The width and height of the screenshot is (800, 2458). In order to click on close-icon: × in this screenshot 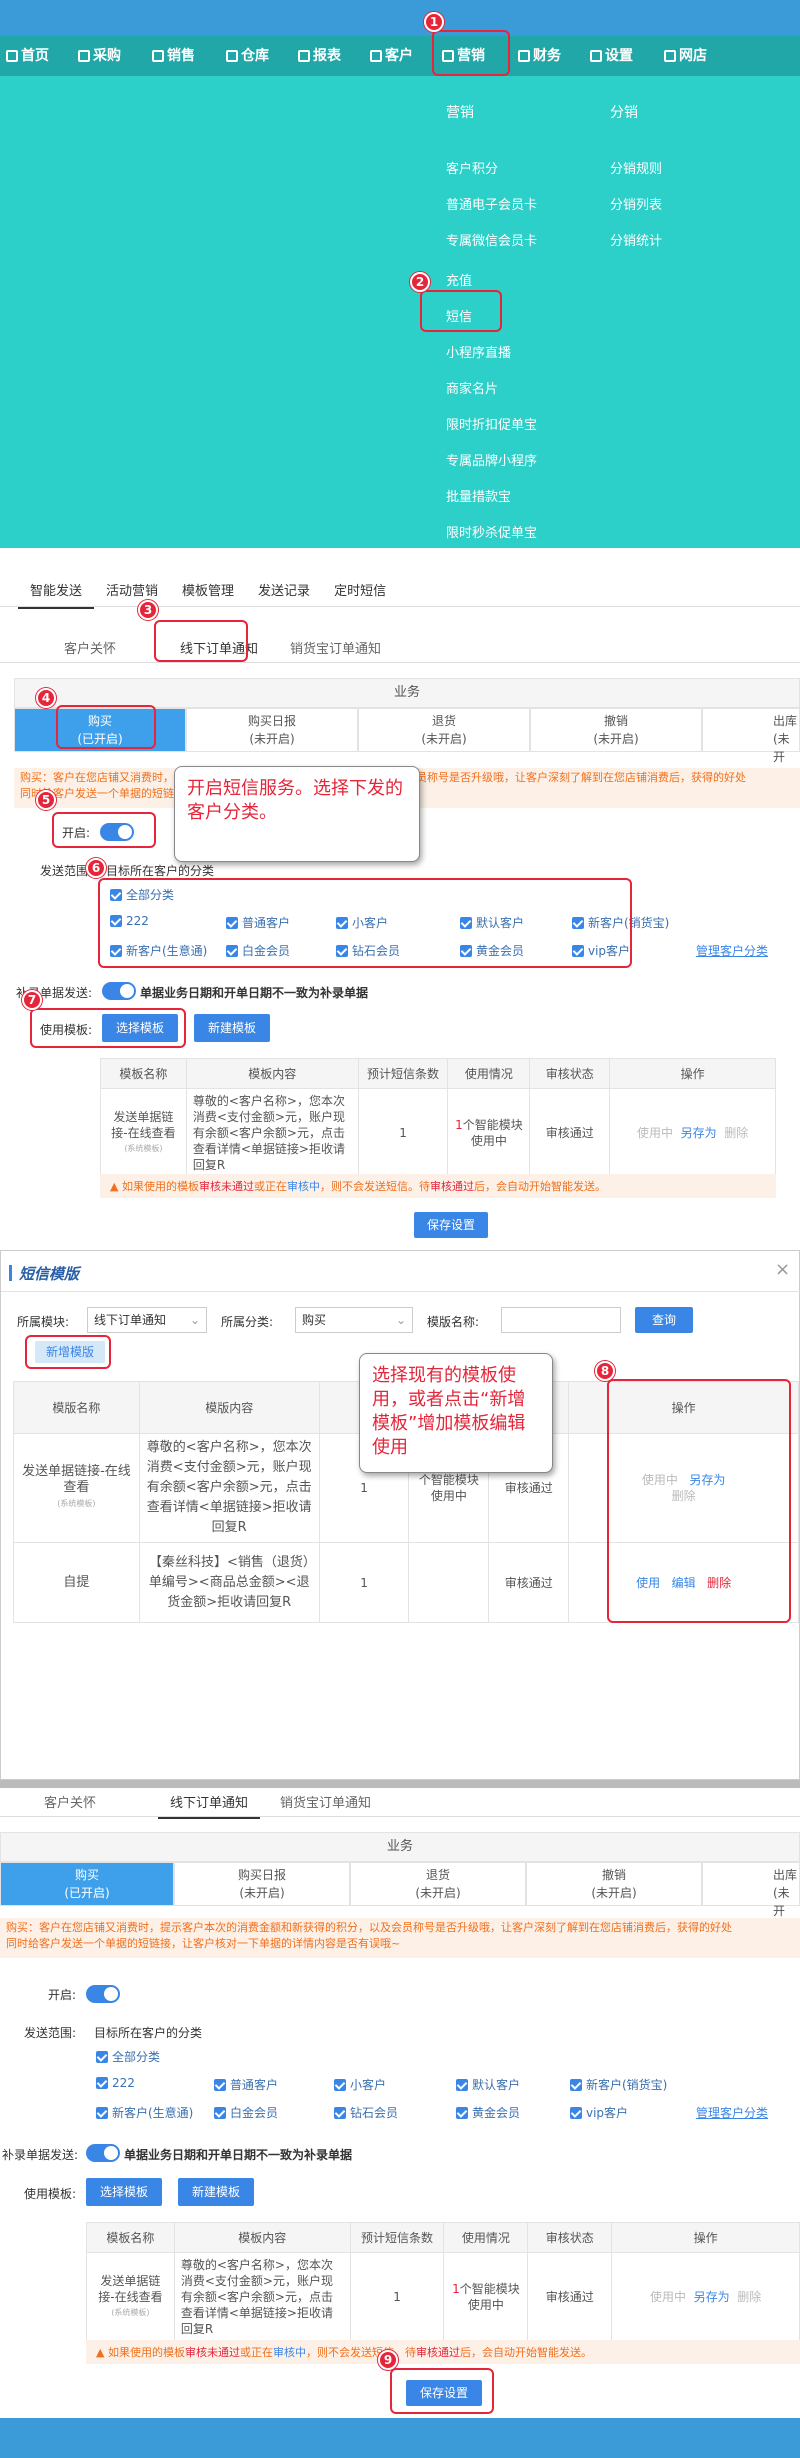, I will do `click(782, 1269)`.